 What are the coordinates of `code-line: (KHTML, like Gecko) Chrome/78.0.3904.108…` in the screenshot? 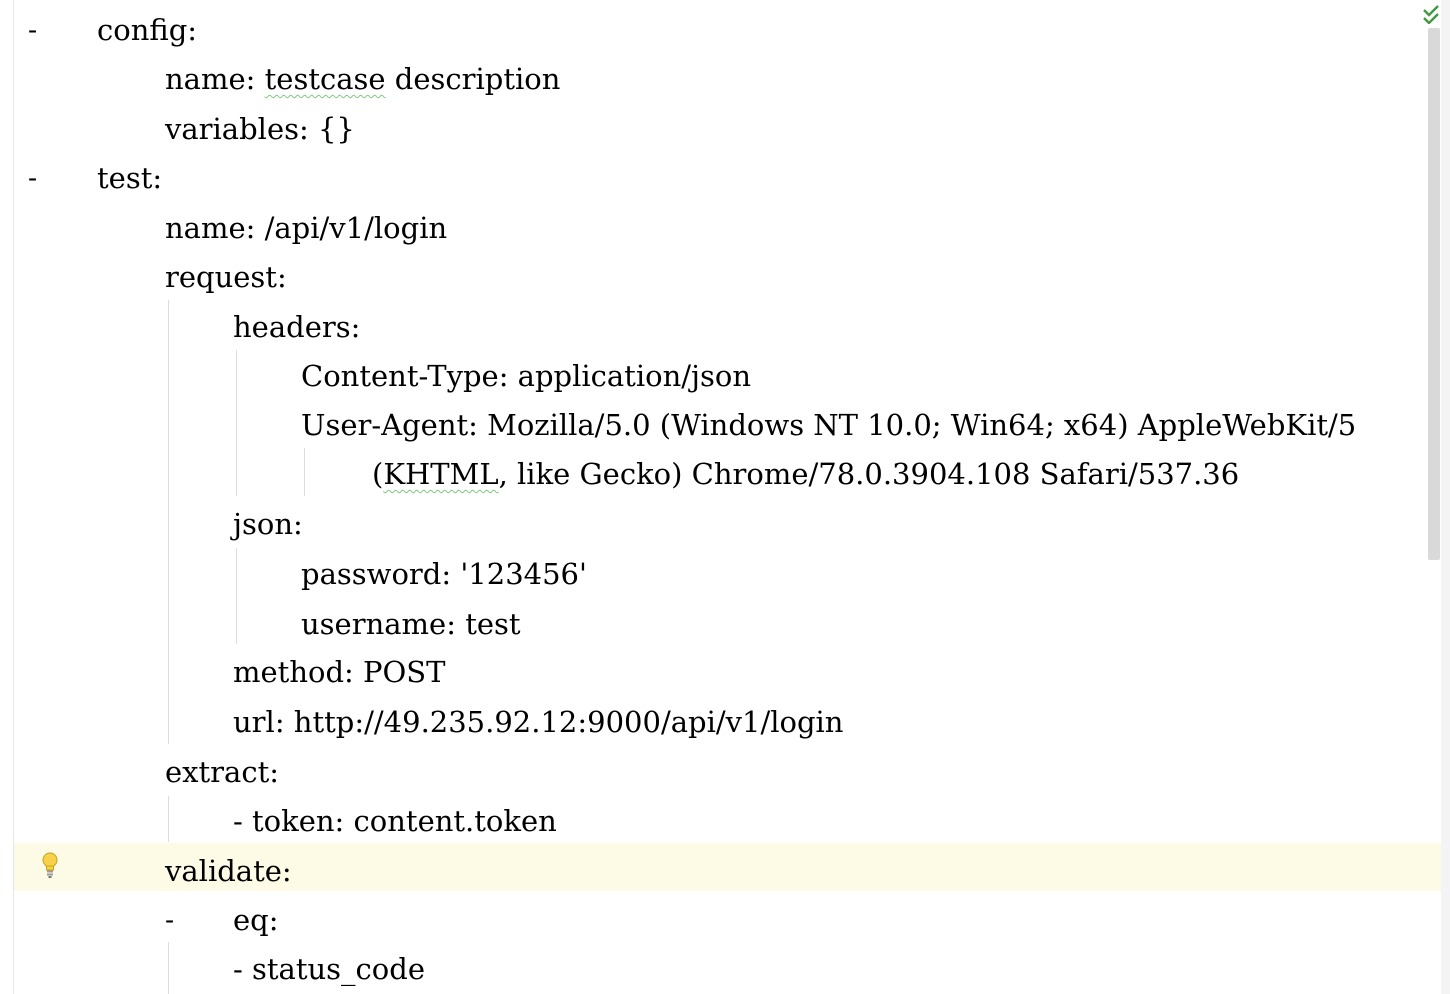 It's located at (805, 474).